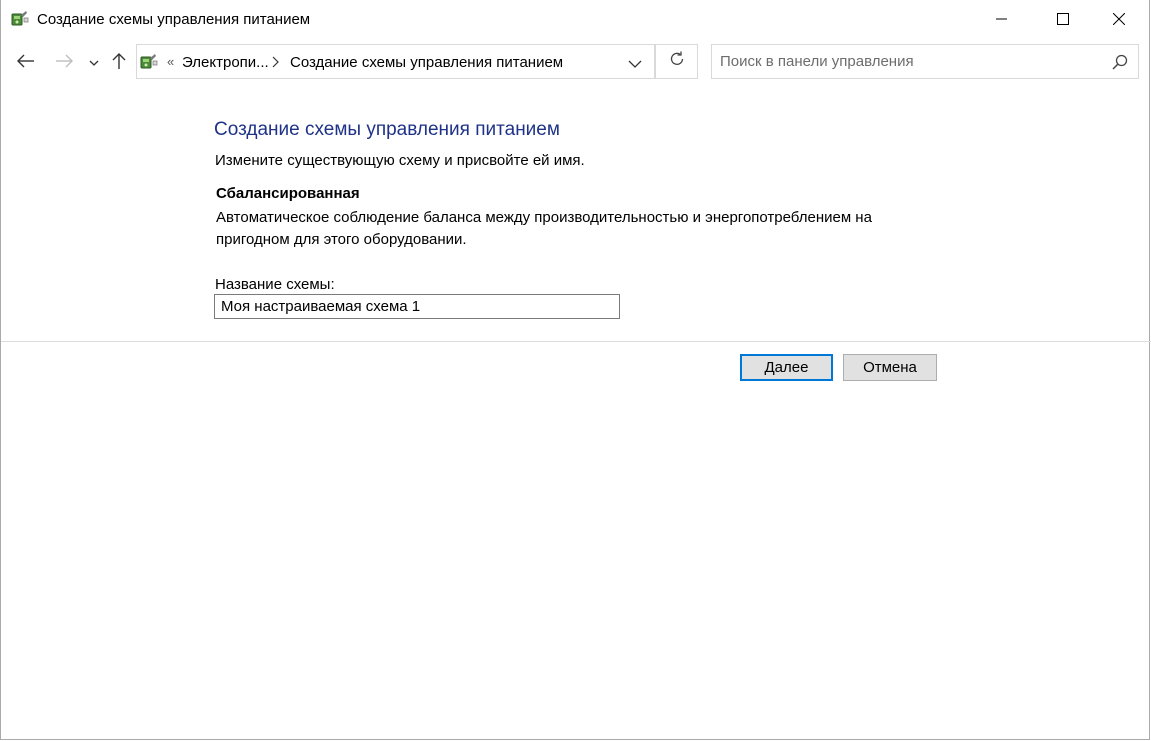 This screenshot has width=1151, height=741. Describe the element at coordinates (174, 19) in the screenshot. I see `window-title: Создание схемы управления питанием` at that location.